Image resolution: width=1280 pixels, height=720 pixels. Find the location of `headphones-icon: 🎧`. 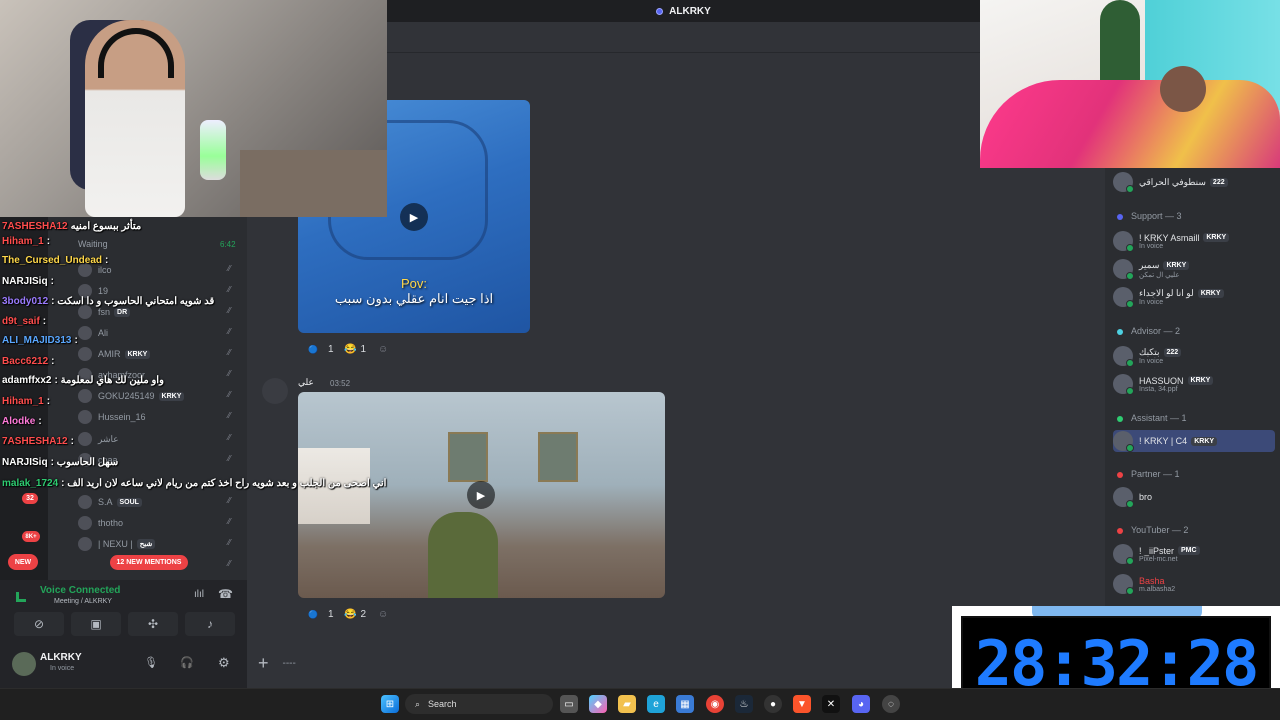

headphones-icon: 🎧 is located at coordinates (187, 662).